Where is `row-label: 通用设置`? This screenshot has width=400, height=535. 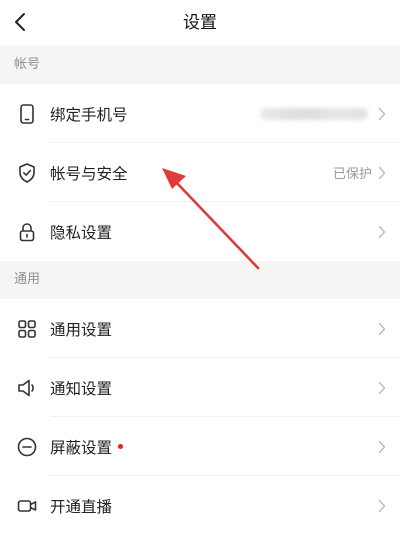 row-label: 通用设置 is located at coordinates (81, 329).